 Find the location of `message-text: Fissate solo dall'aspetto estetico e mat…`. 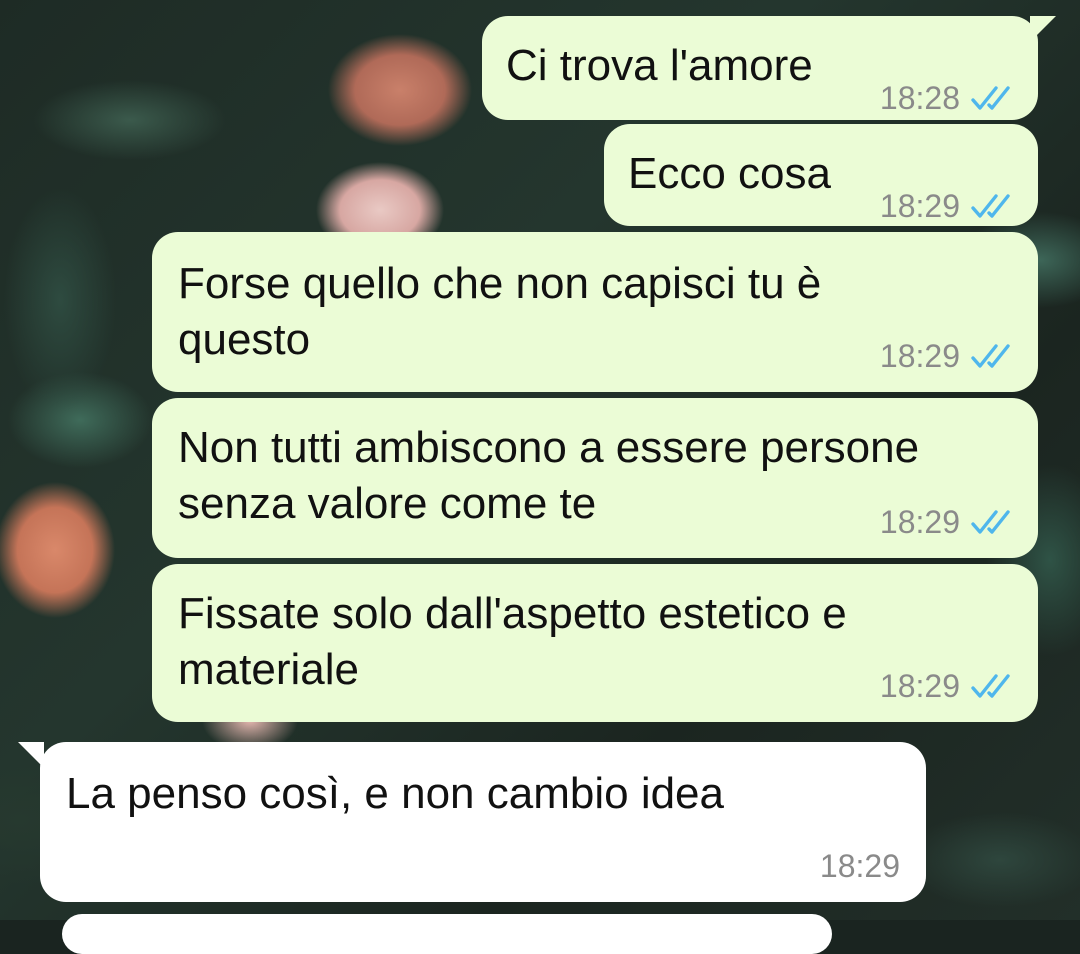

message-text: Fissate solo dall'aspetto estetico e mat… is located at coordinates (512, 641).